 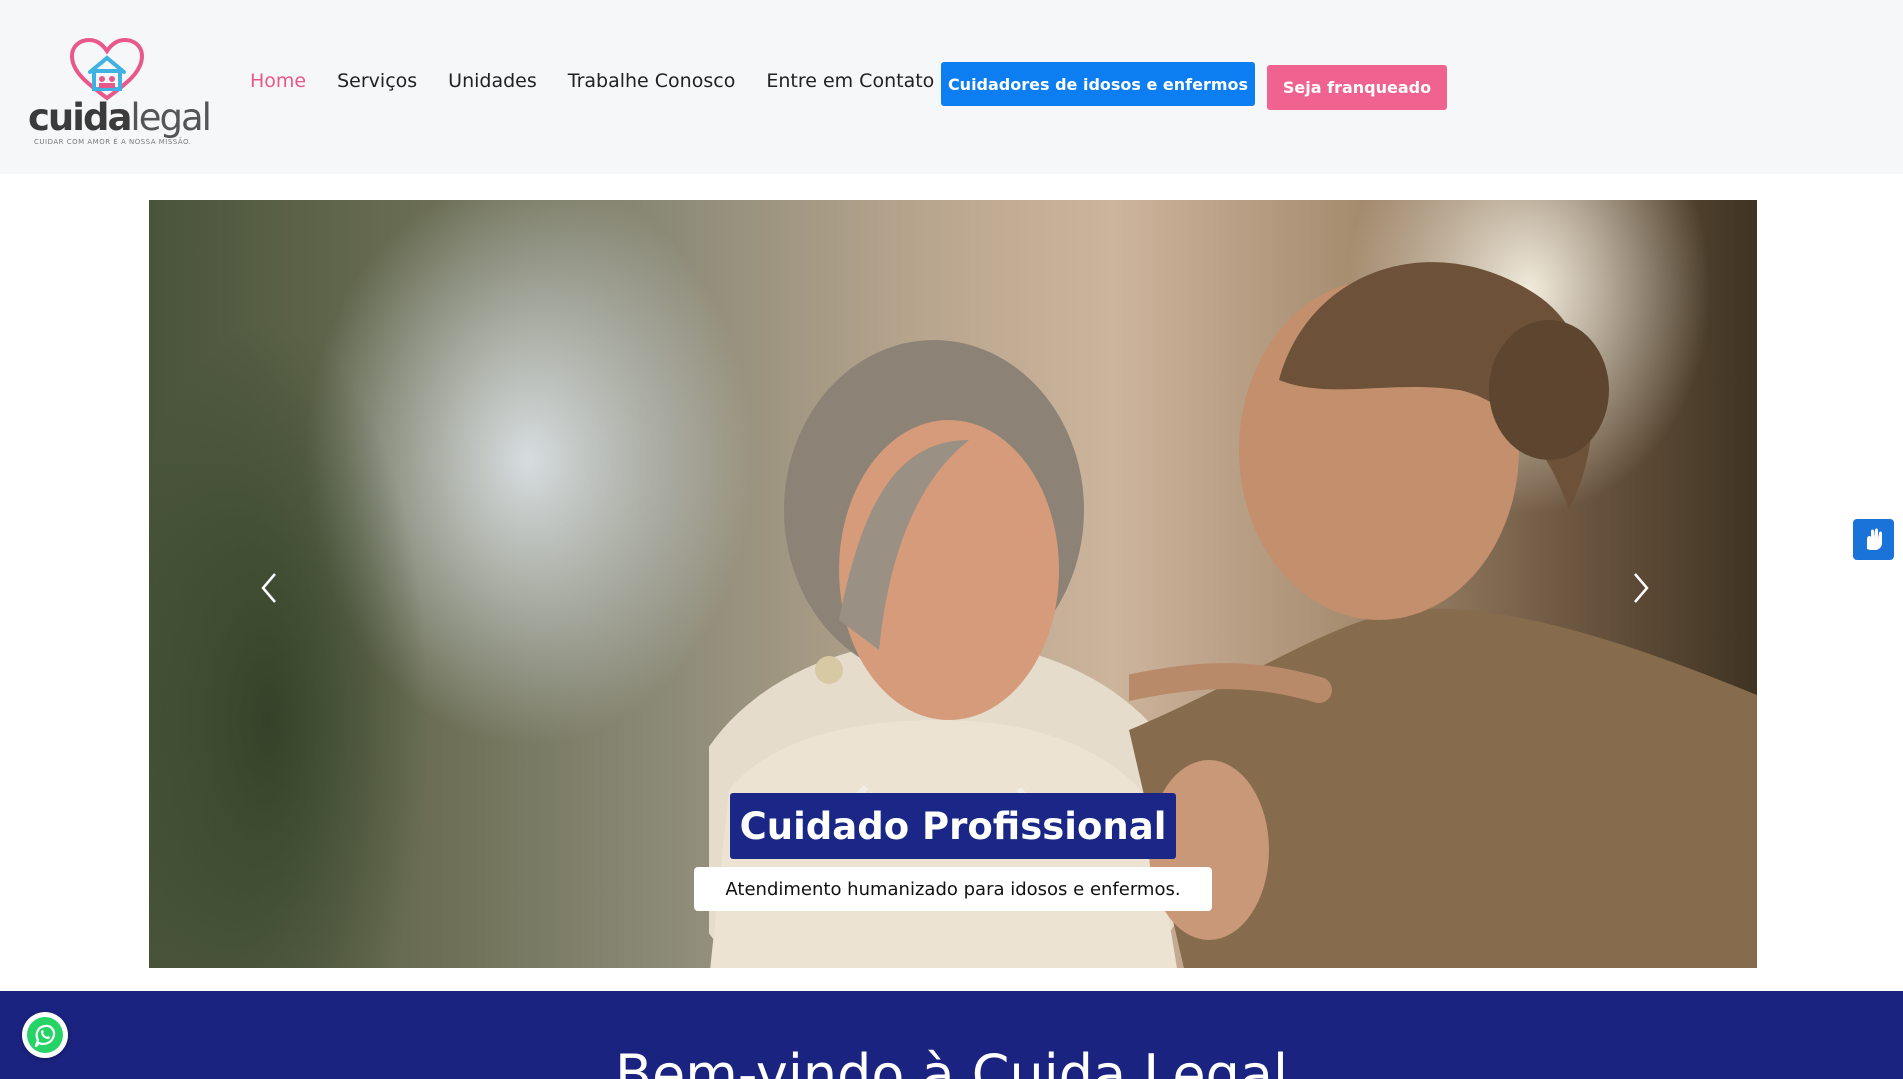 I want to click on welcome-title: Bem-vindo à Cuida Legal, so click(x=951, y=1061).